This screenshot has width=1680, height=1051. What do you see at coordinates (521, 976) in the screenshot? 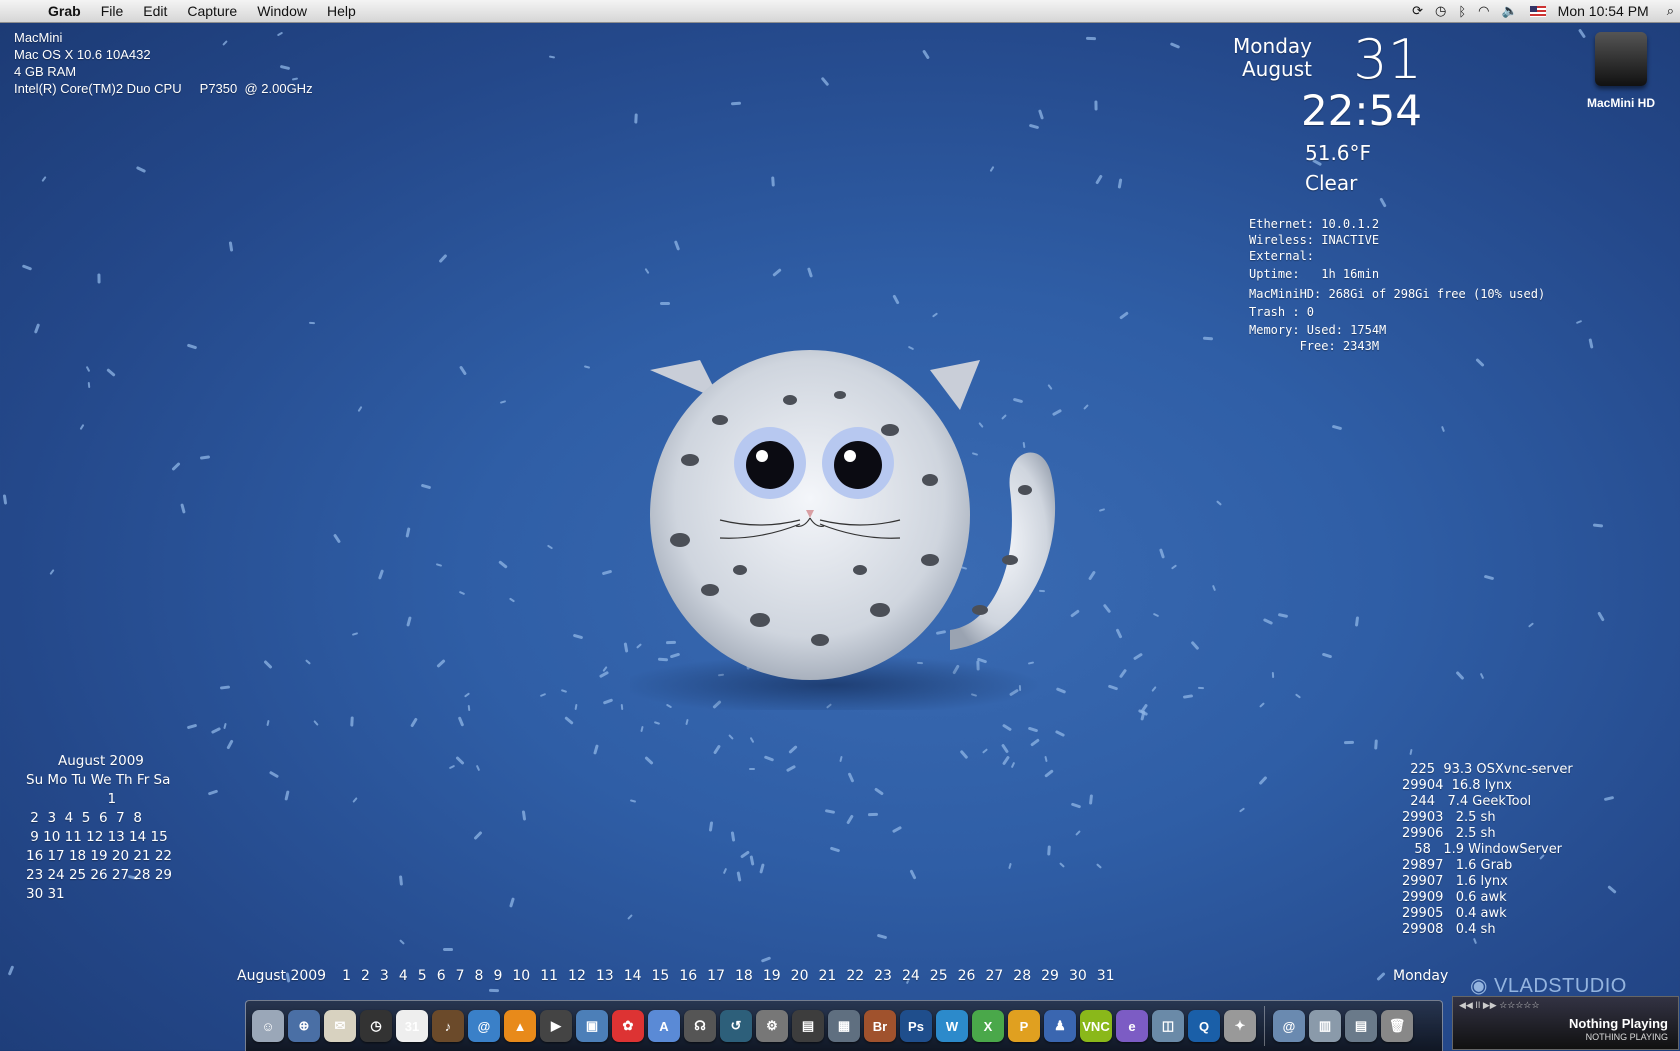
I see `date-strip-day: 10` at bounding box center [521, 976].